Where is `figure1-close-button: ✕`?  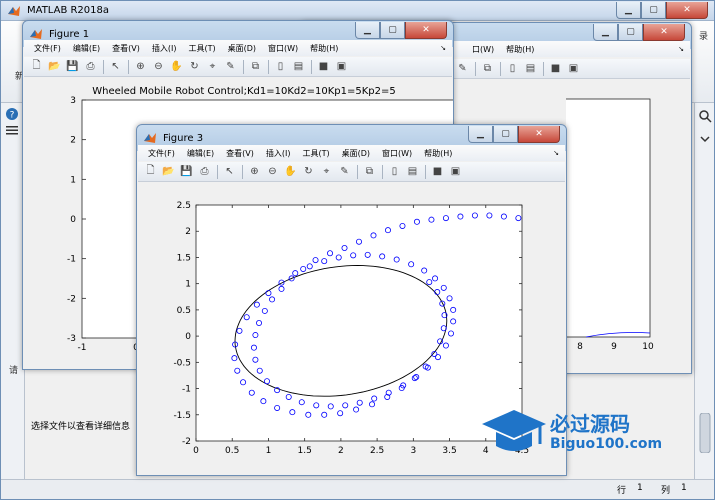
figure1-close-button: ✕ is located at coordinates (426, 30).